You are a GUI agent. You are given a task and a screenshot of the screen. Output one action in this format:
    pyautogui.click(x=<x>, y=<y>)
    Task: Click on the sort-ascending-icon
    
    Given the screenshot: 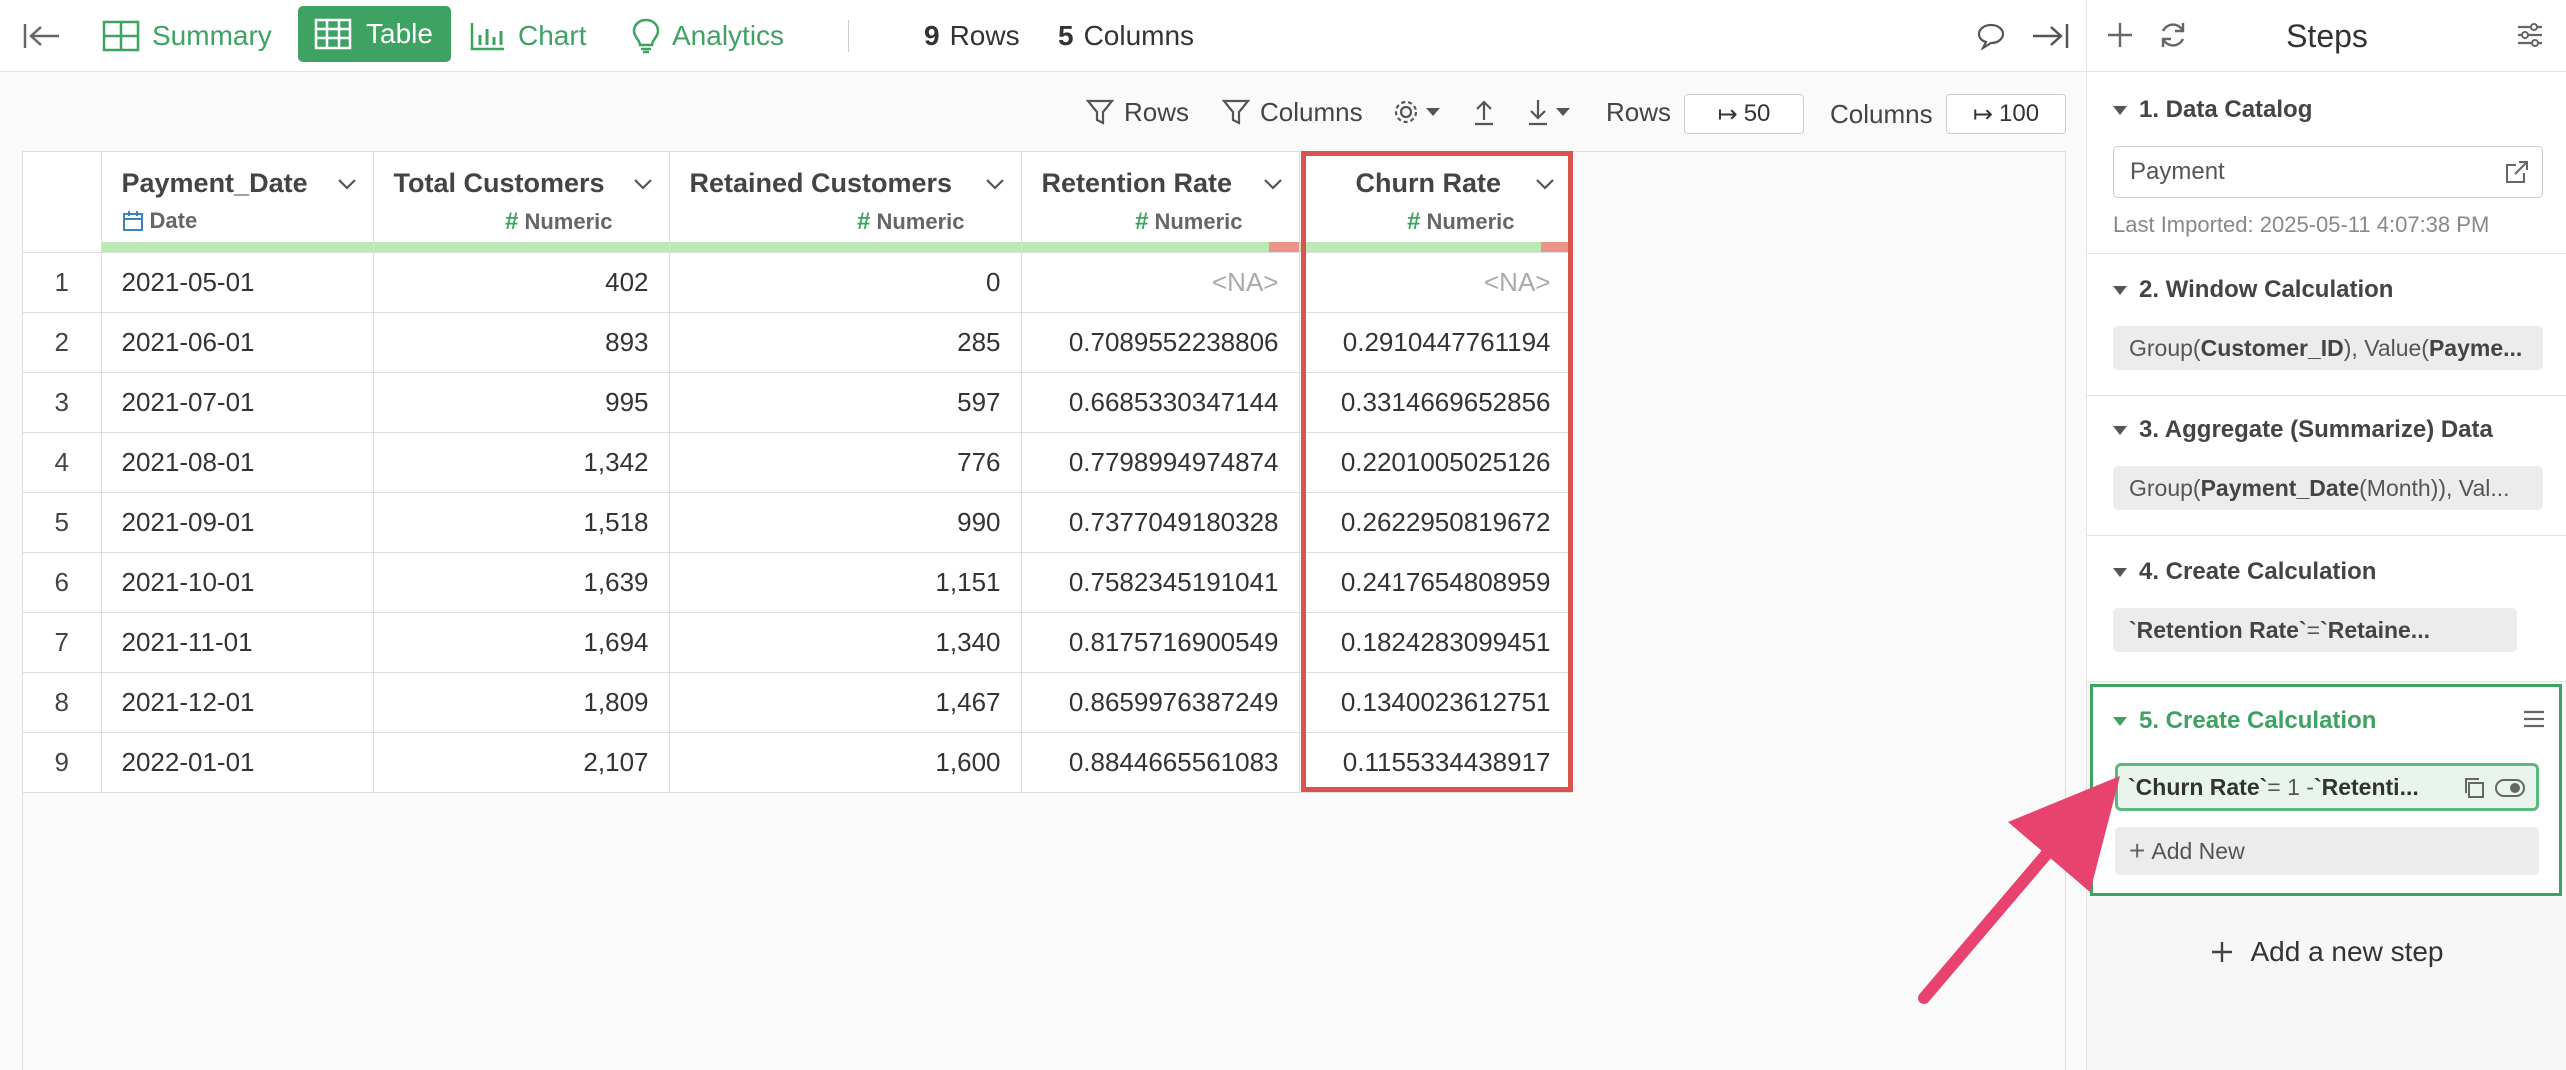 What is the action you would take?
    pyautogui.click(x=1484, y=112)
    